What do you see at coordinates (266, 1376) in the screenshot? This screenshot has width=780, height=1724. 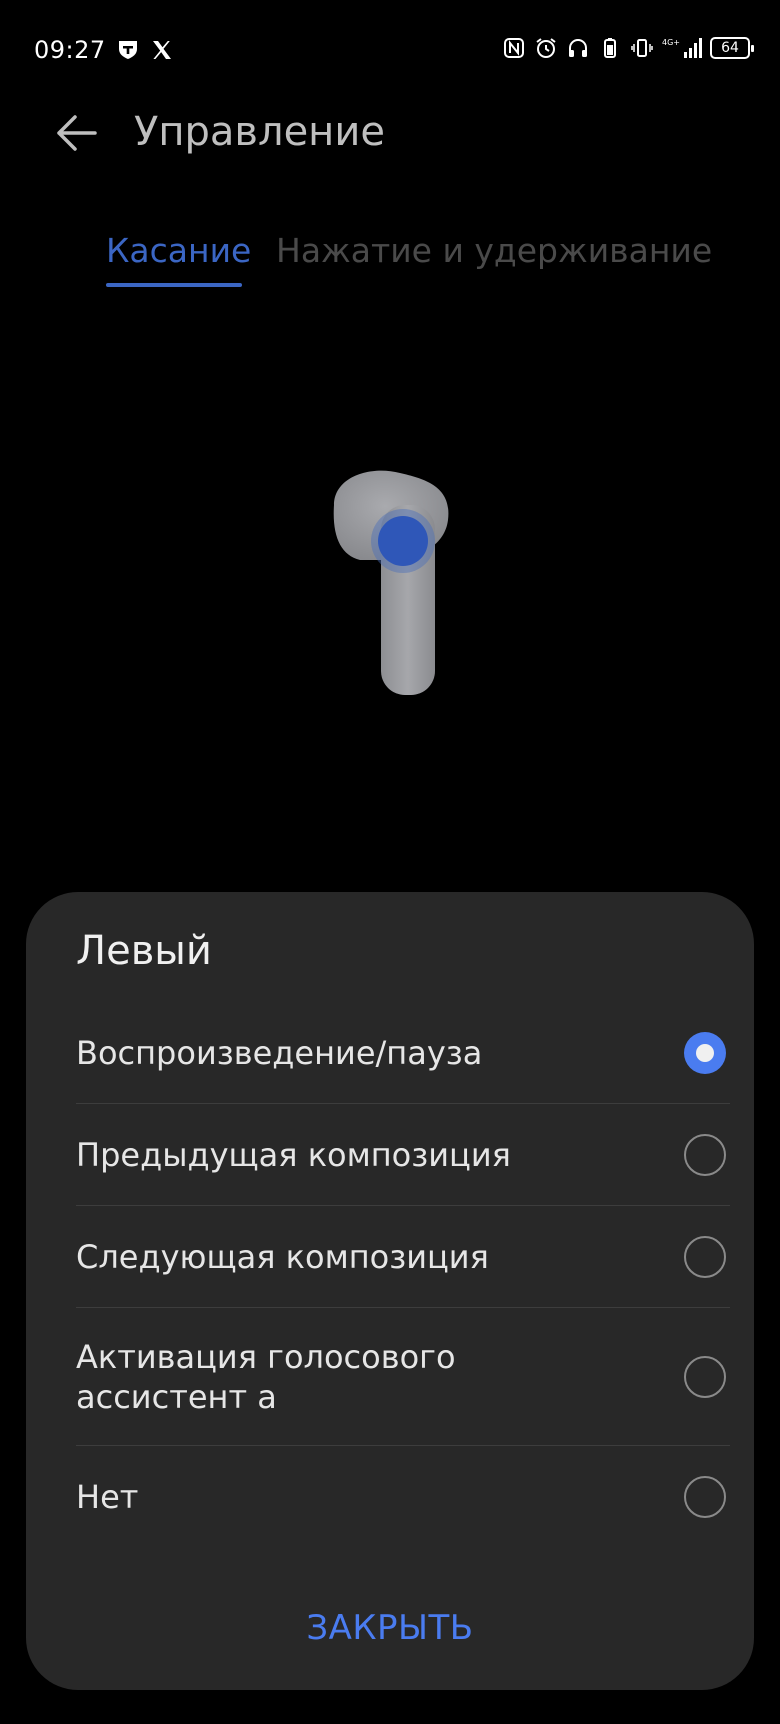 I see `option-label: Активация голосового ассистент а` at bounding box center [266, 1376].